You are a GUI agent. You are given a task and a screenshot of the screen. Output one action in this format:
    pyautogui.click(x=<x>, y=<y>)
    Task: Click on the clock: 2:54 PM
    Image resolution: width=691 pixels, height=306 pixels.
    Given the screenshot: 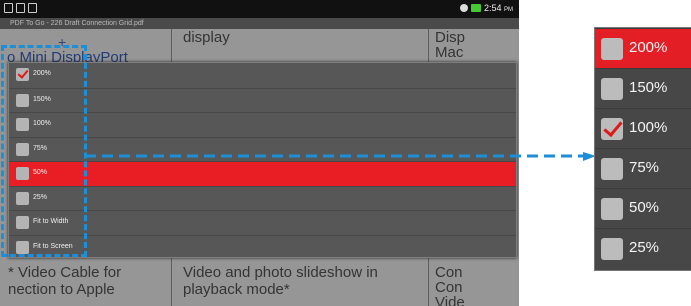 What is the action you would take?
    pyautogui.click(x=498, y=8)
    